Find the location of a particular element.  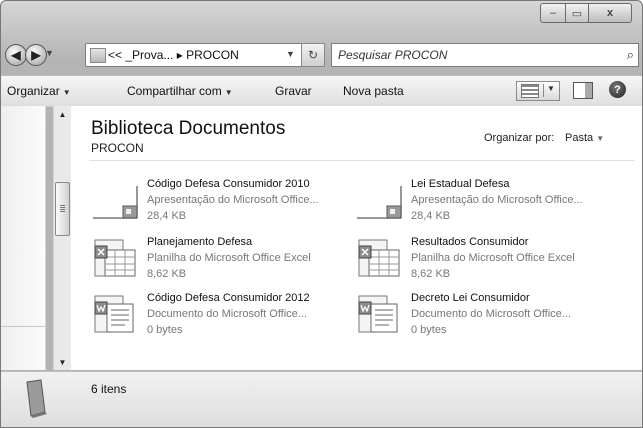

arrange-by-dropdown: Pasta ▼ is located at coordinates (584, 138).